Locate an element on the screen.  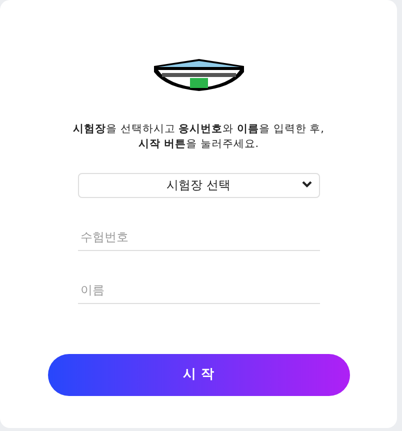
logo-icon is located at coordinates (199, 75).